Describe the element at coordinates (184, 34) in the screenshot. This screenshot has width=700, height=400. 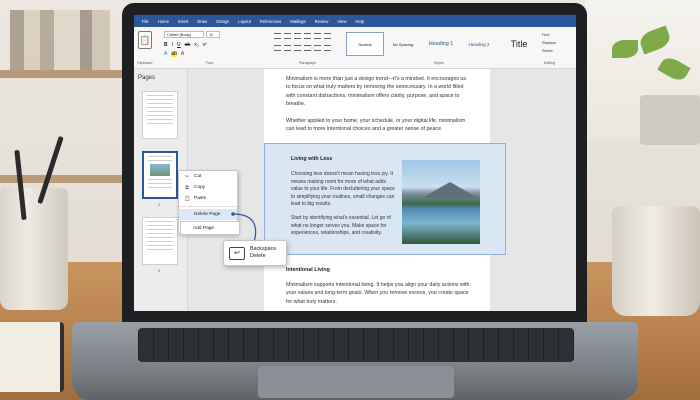
I see `font-name-select: Calibri (Body)` at that location.